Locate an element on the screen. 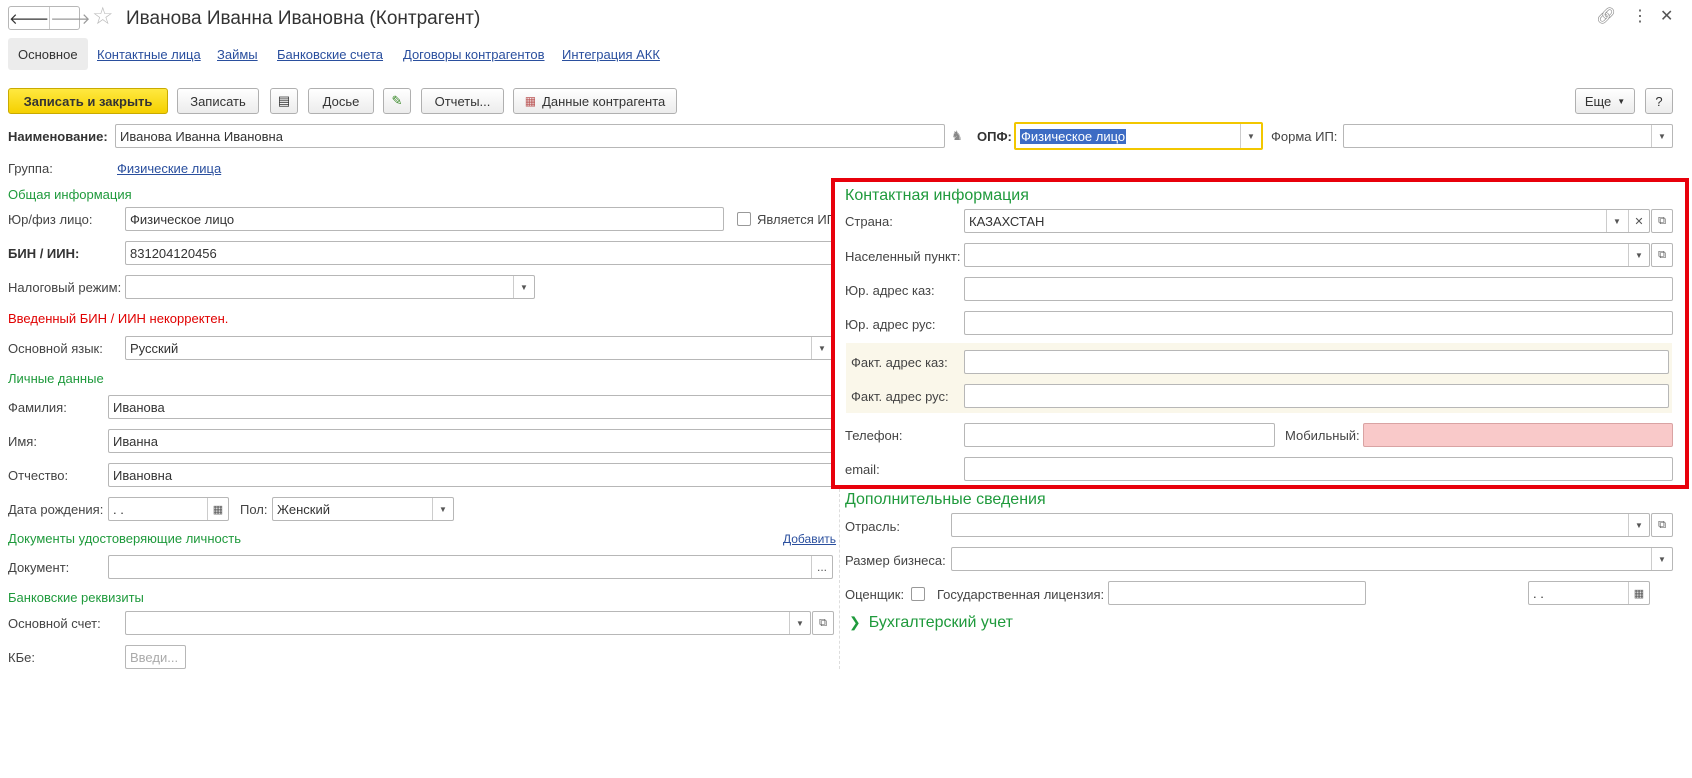  add-document-link: Добавить is located at coordinates (809, 539).